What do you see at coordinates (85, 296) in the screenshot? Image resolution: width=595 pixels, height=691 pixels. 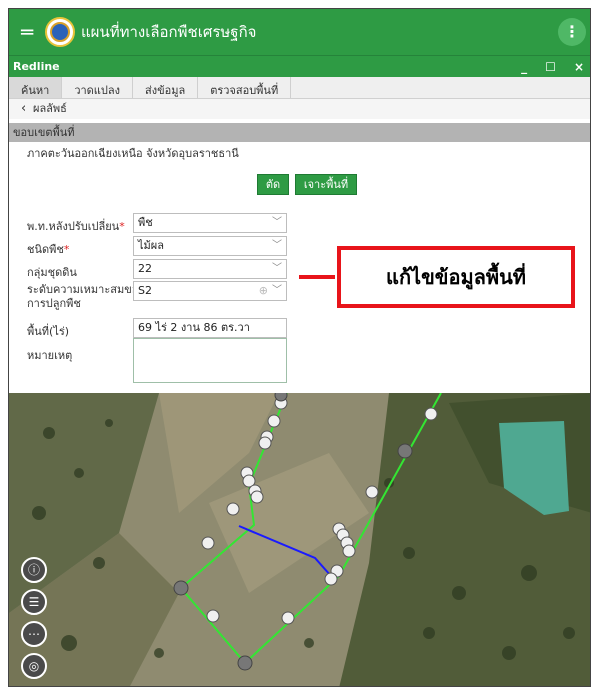 I see `suitability-label: ระดับความเหมาะสมของ การปลูกพืช` at bounding box center [85, 296].